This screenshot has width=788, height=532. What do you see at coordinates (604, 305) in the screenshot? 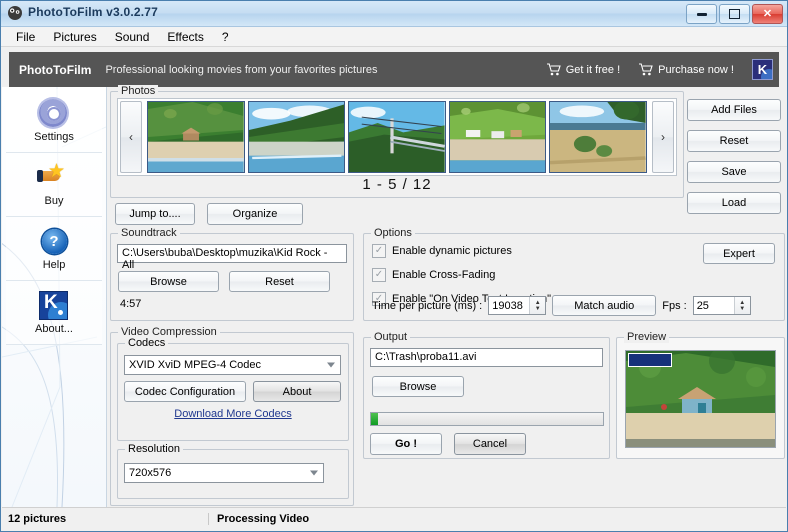
I see `match-audio-button: Match audio` at bounding box center [604, 305].